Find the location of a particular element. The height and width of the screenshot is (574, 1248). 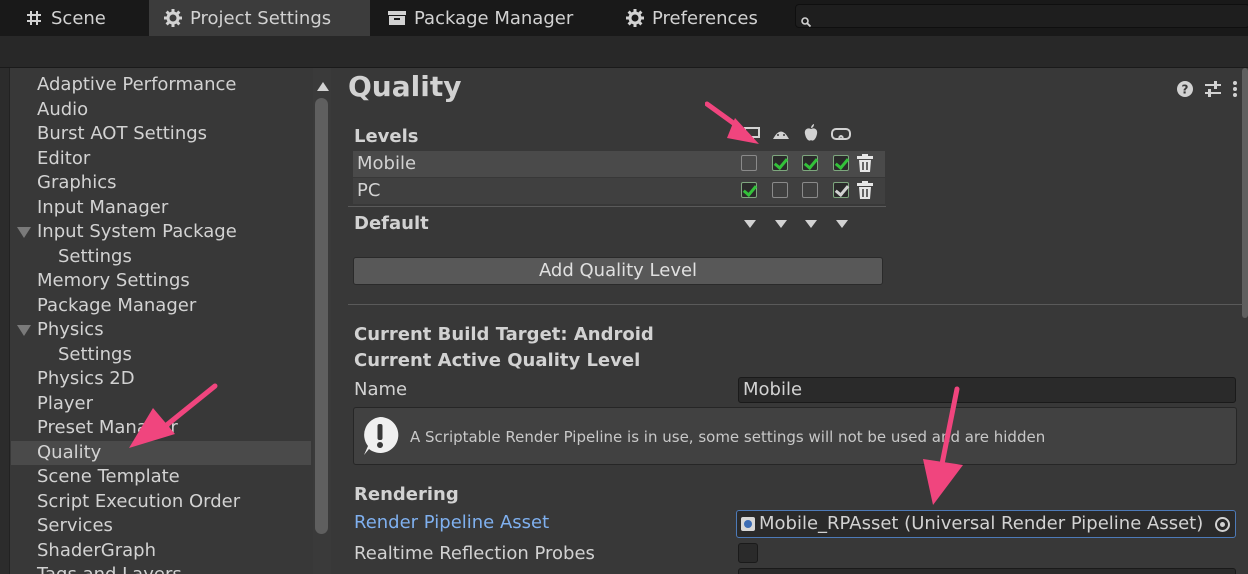

sidebar-item-physics: Physics is located at coordinates (161, 330).